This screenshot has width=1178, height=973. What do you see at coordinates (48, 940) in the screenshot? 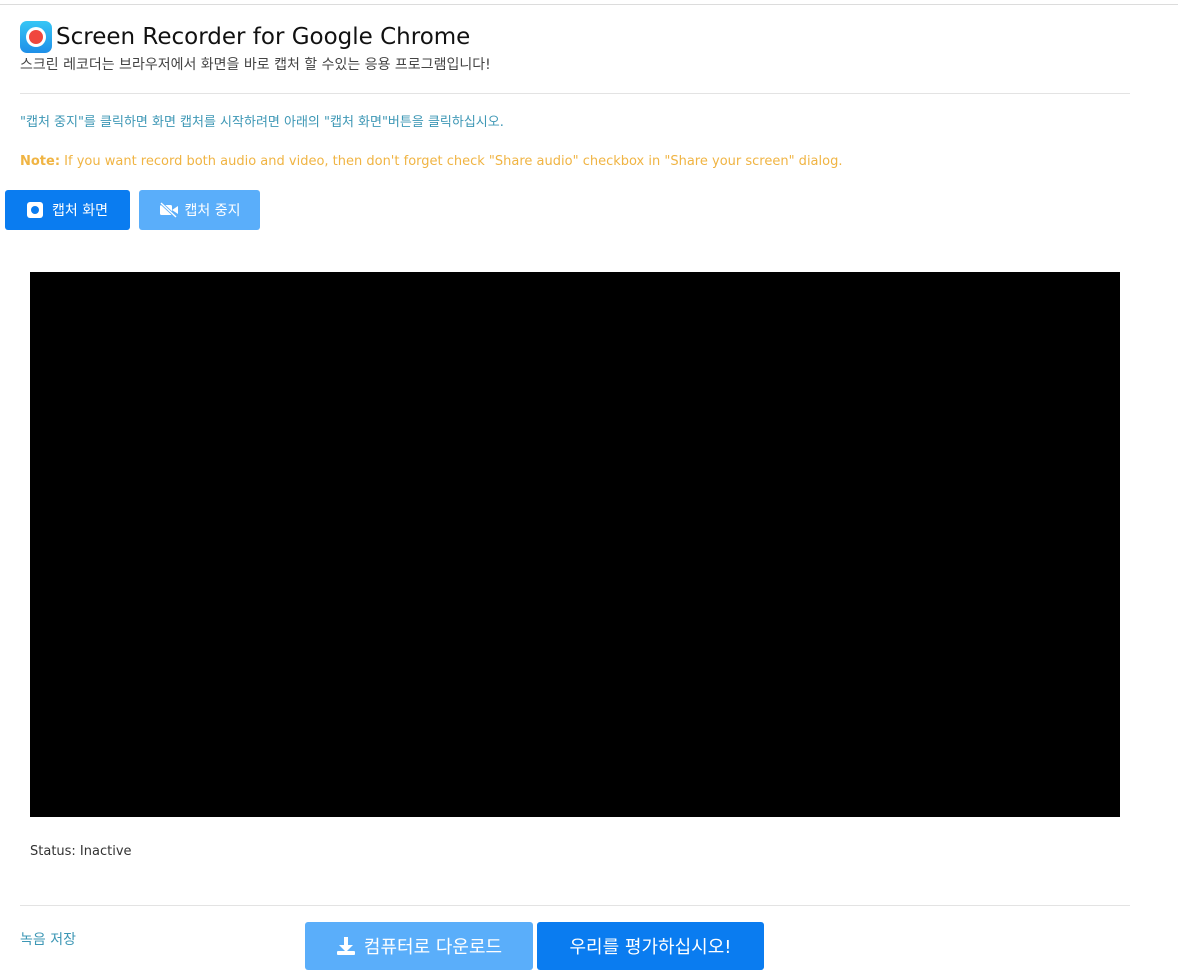
I see `save-recording-link: 녹음 저장` at bounding box center [48, 940].